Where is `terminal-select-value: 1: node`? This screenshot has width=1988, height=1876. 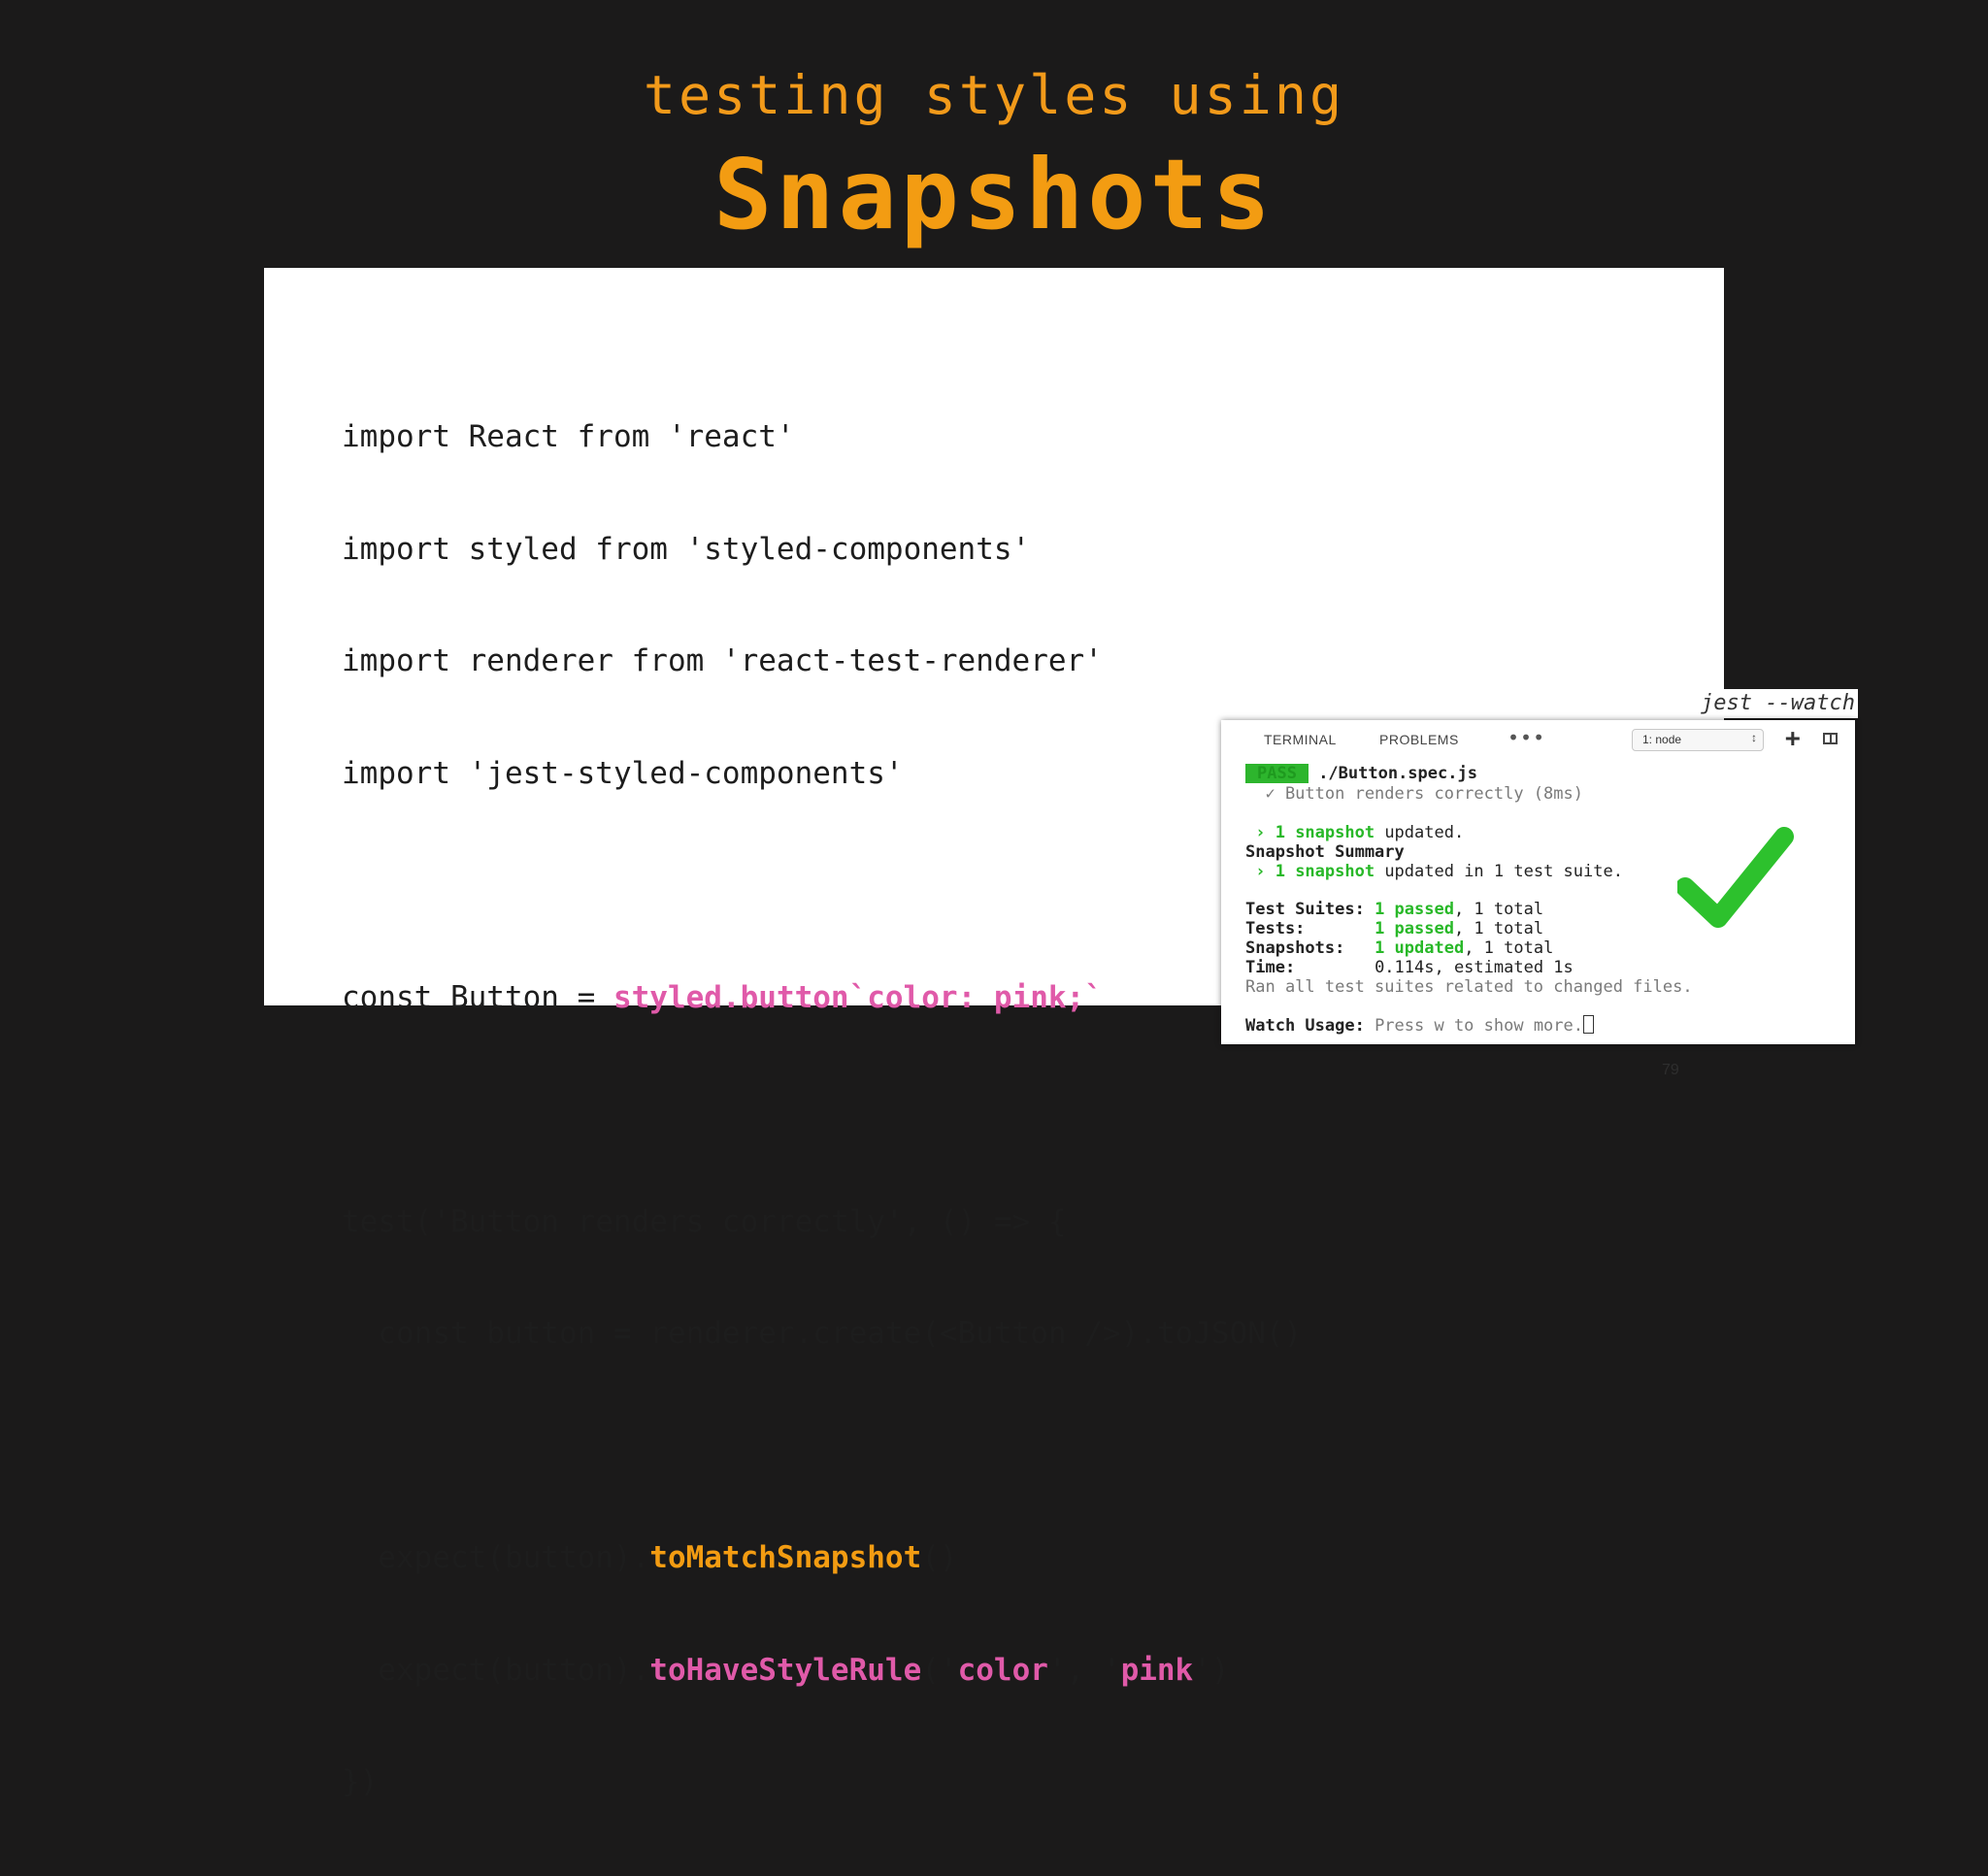 terminal-select-value: 1: node is located at coordinates (1662, 739).